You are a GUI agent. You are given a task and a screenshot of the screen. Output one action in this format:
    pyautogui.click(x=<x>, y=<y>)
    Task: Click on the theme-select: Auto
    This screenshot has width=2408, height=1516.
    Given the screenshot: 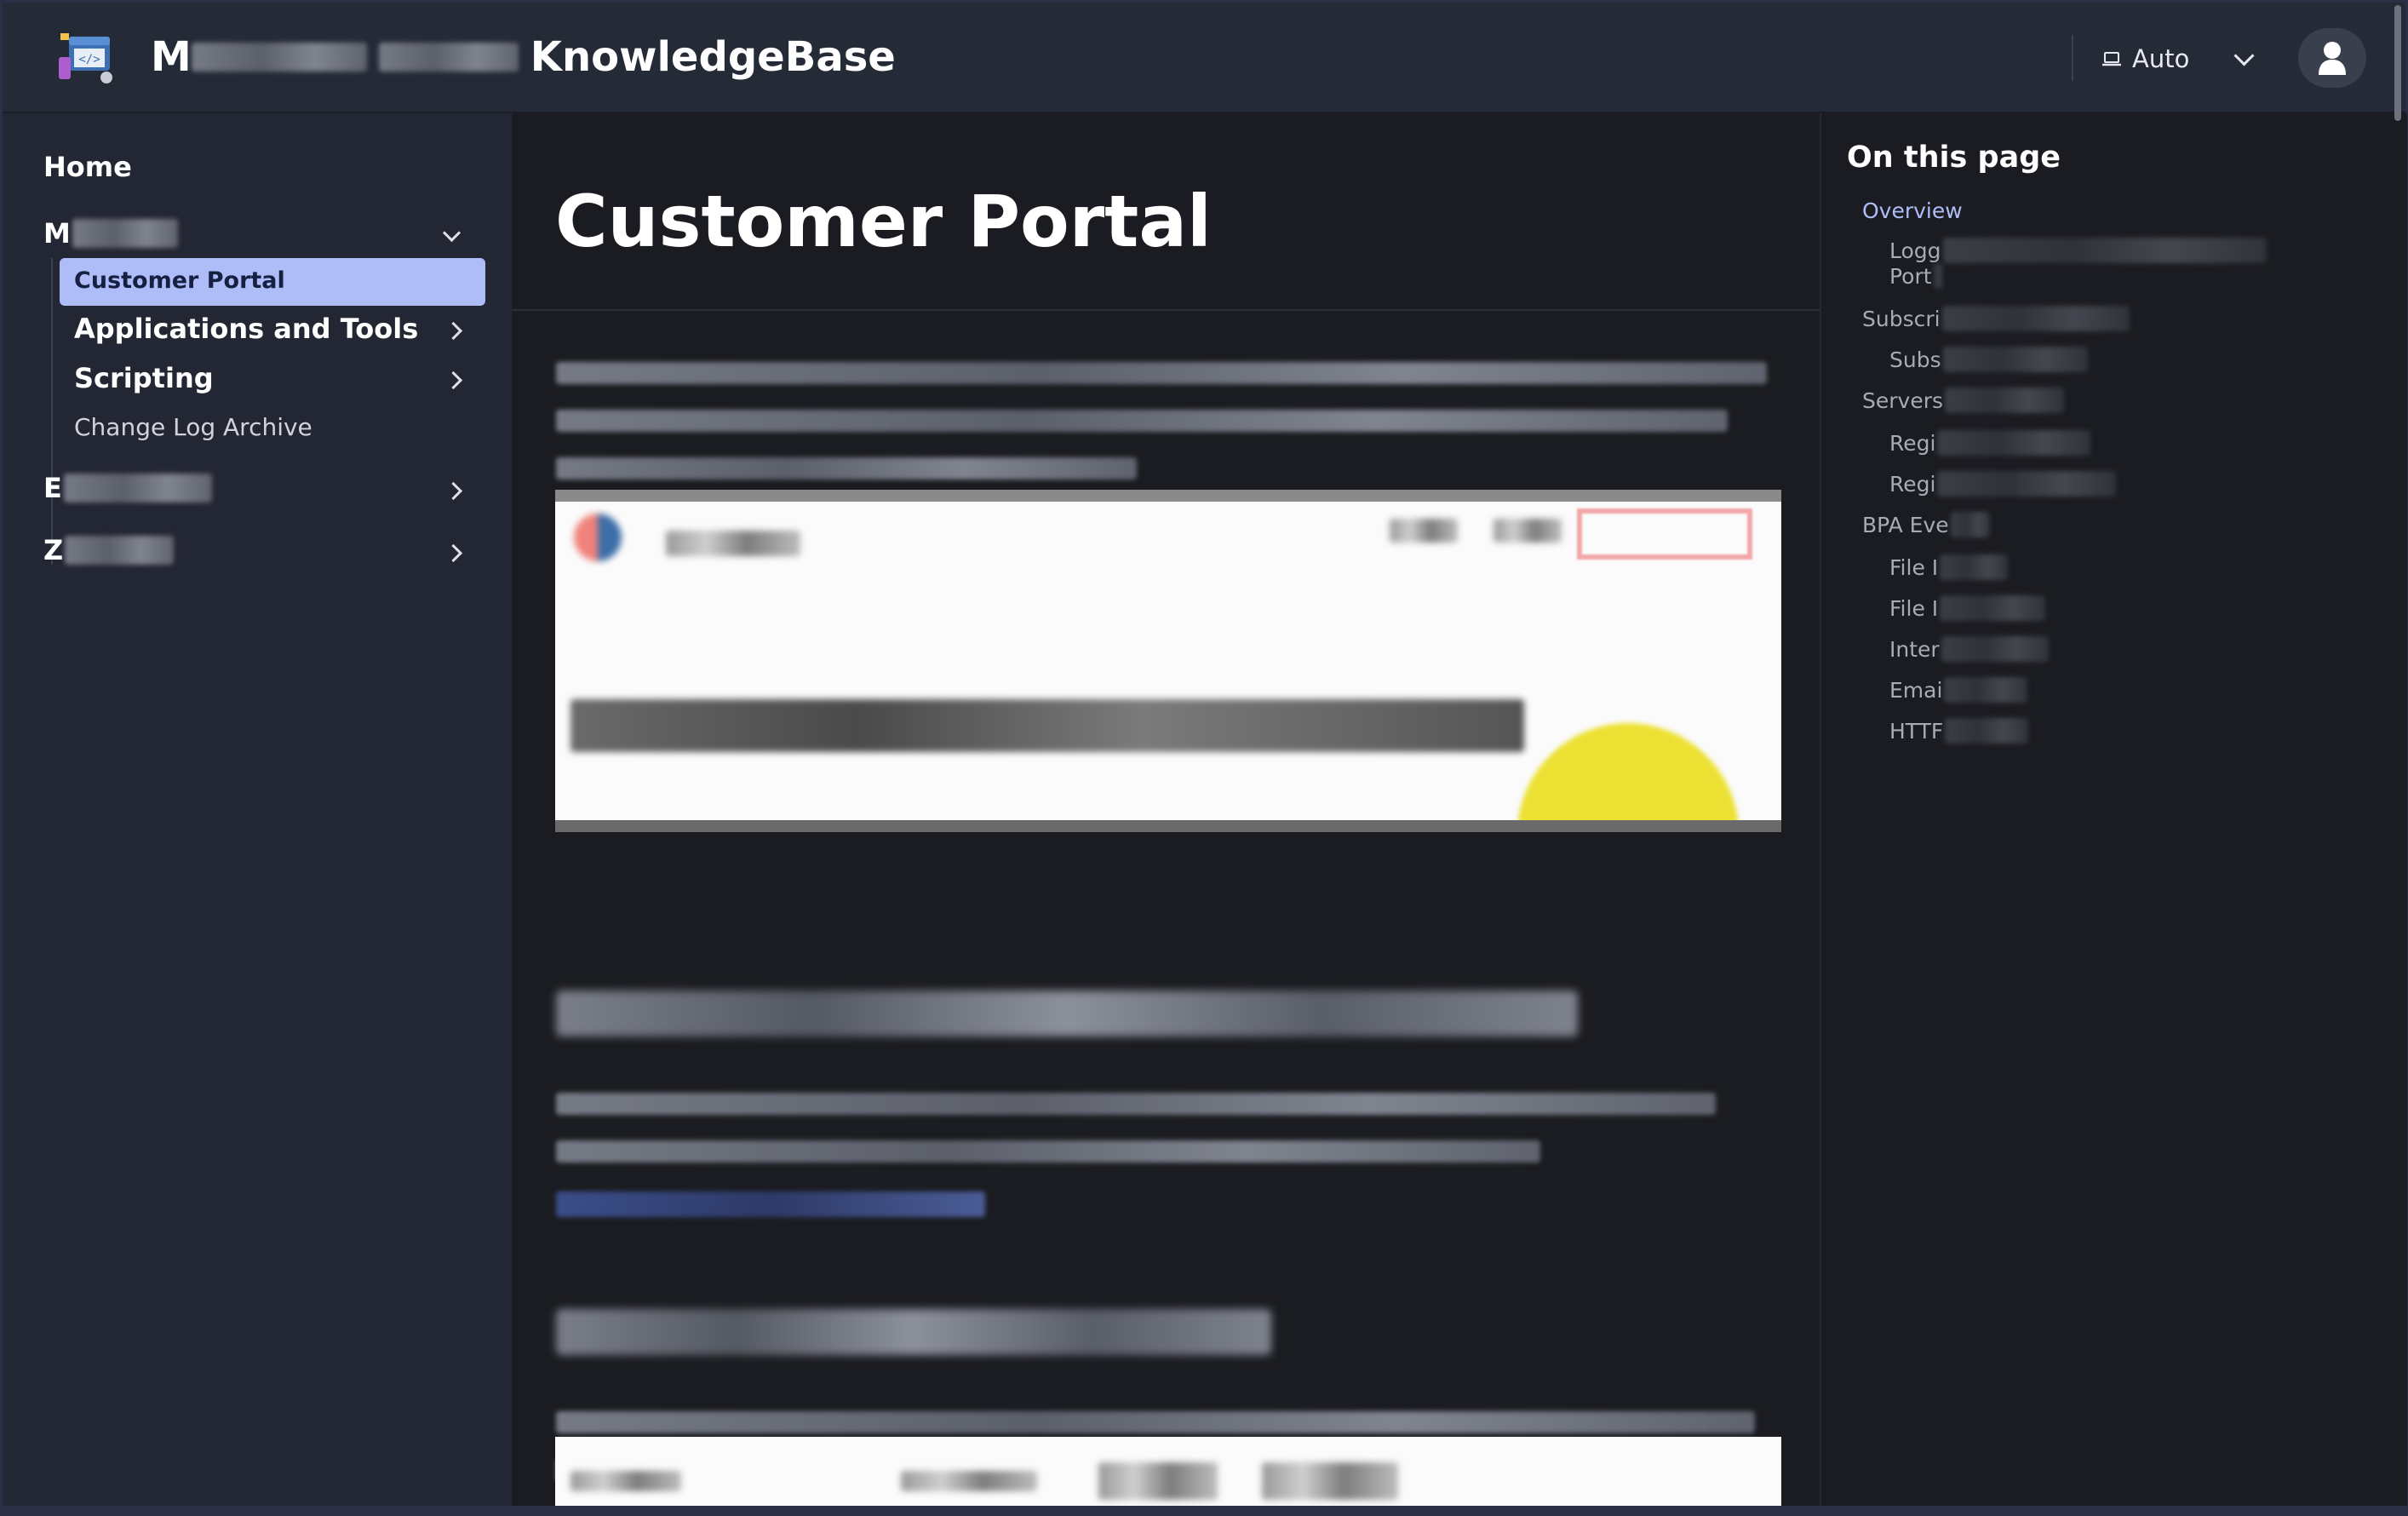 What is the action you would take?
    pyautogui.click(x=2178, y=59)
    